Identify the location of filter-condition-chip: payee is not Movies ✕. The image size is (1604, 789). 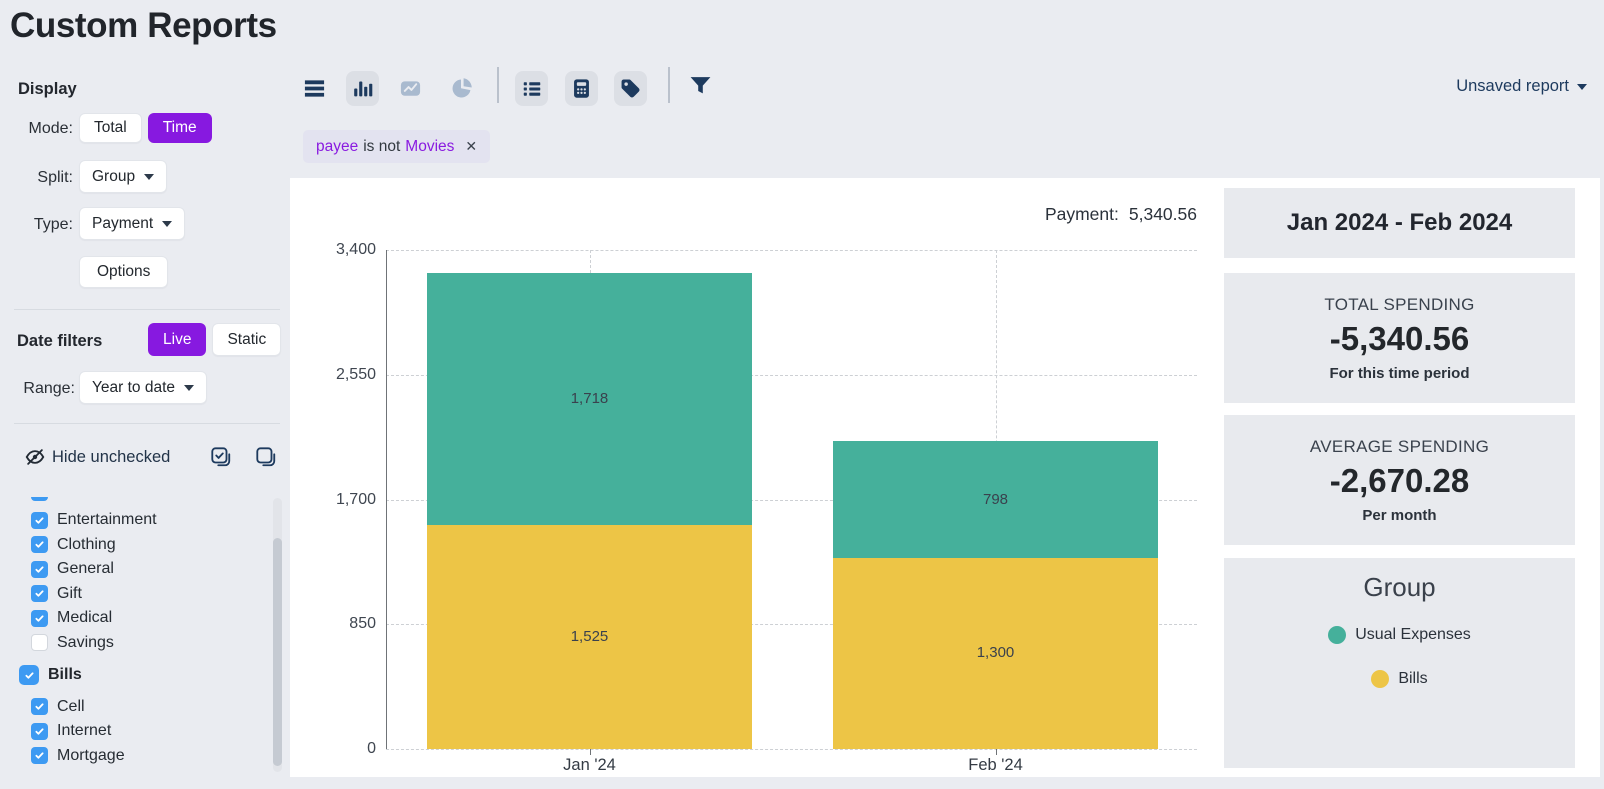
(397, 146).